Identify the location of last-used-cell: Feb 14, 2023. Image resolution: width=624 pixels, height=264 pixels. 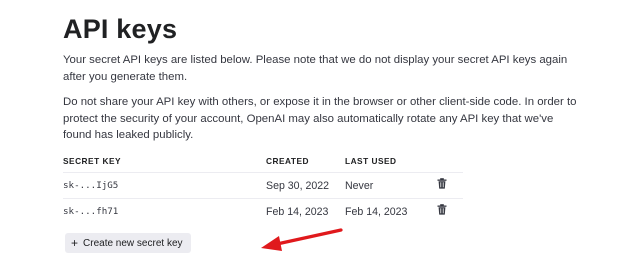
(376, 211).